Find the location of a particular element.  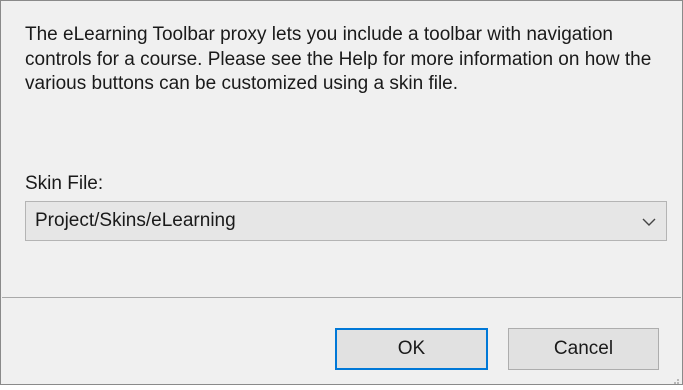

skin-file-value: Project/Skins/eLearning is located at coordinates (135, 220).